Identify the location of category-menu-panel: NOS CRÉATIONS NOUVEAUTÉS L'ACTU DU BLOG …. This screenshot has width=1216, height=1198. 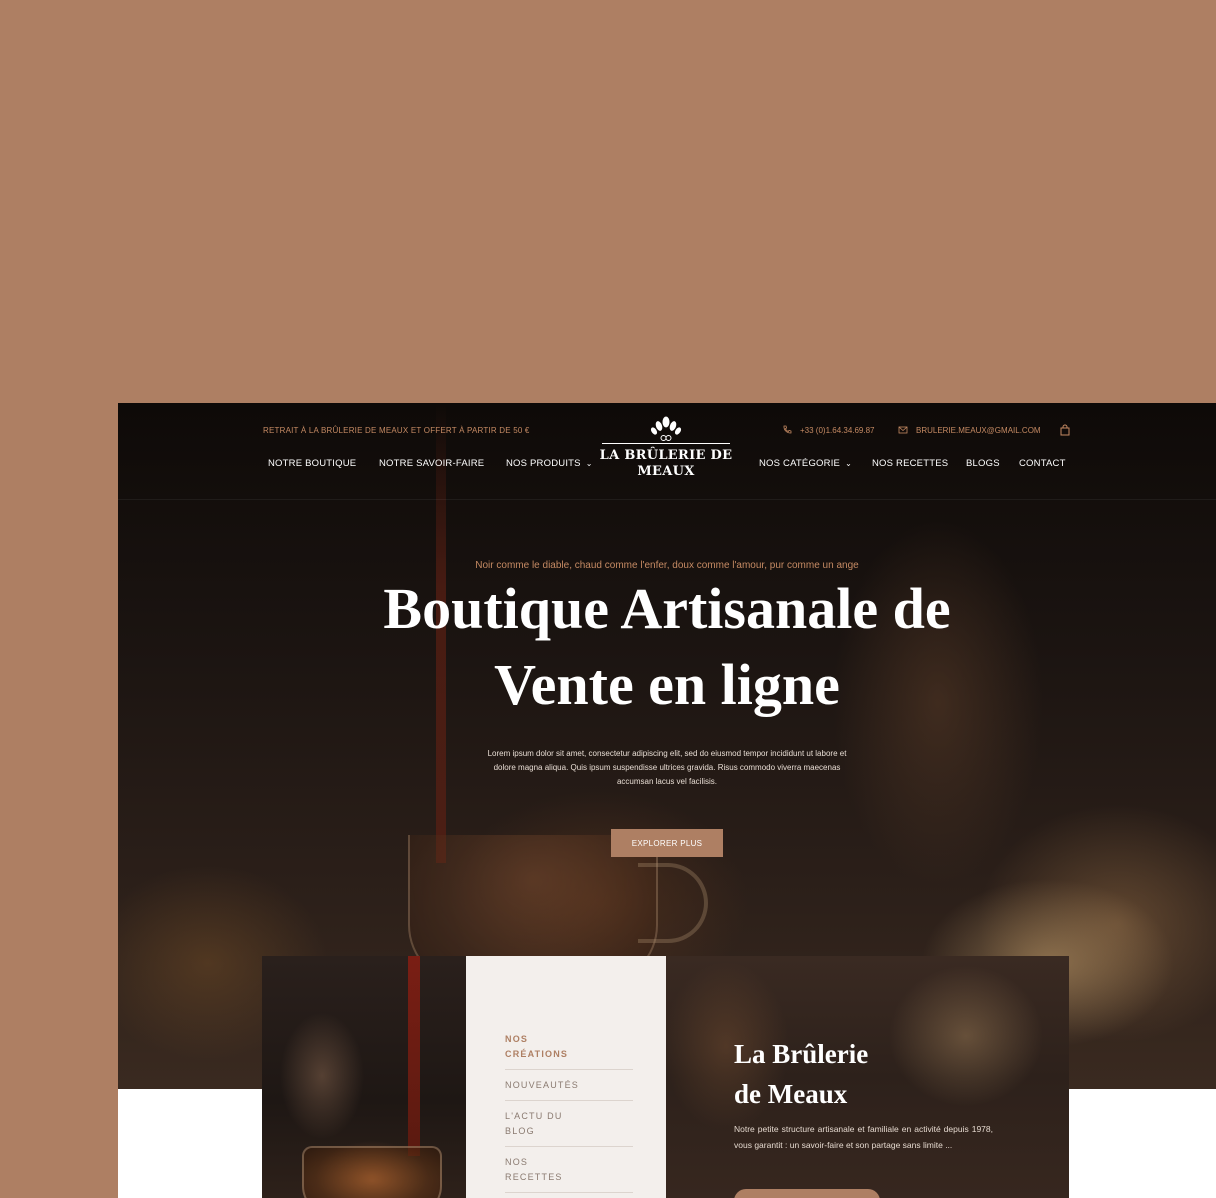
(566, 1077).